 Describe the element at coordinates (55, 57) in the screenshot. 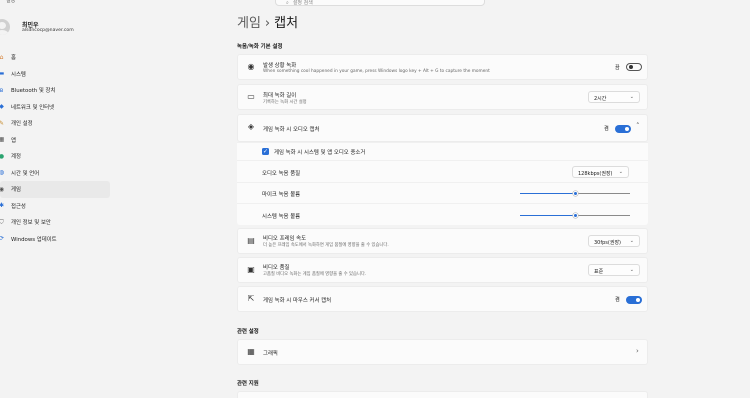

I see `sidebar-item-home: ⌂ 홈` at that location.